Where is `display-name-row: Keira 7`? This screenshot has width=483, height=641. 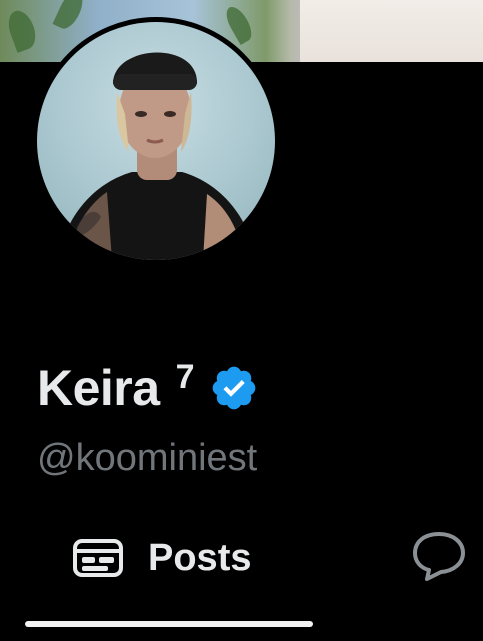
display-name-row: Keira 7 is located at coordinates (148, 388).